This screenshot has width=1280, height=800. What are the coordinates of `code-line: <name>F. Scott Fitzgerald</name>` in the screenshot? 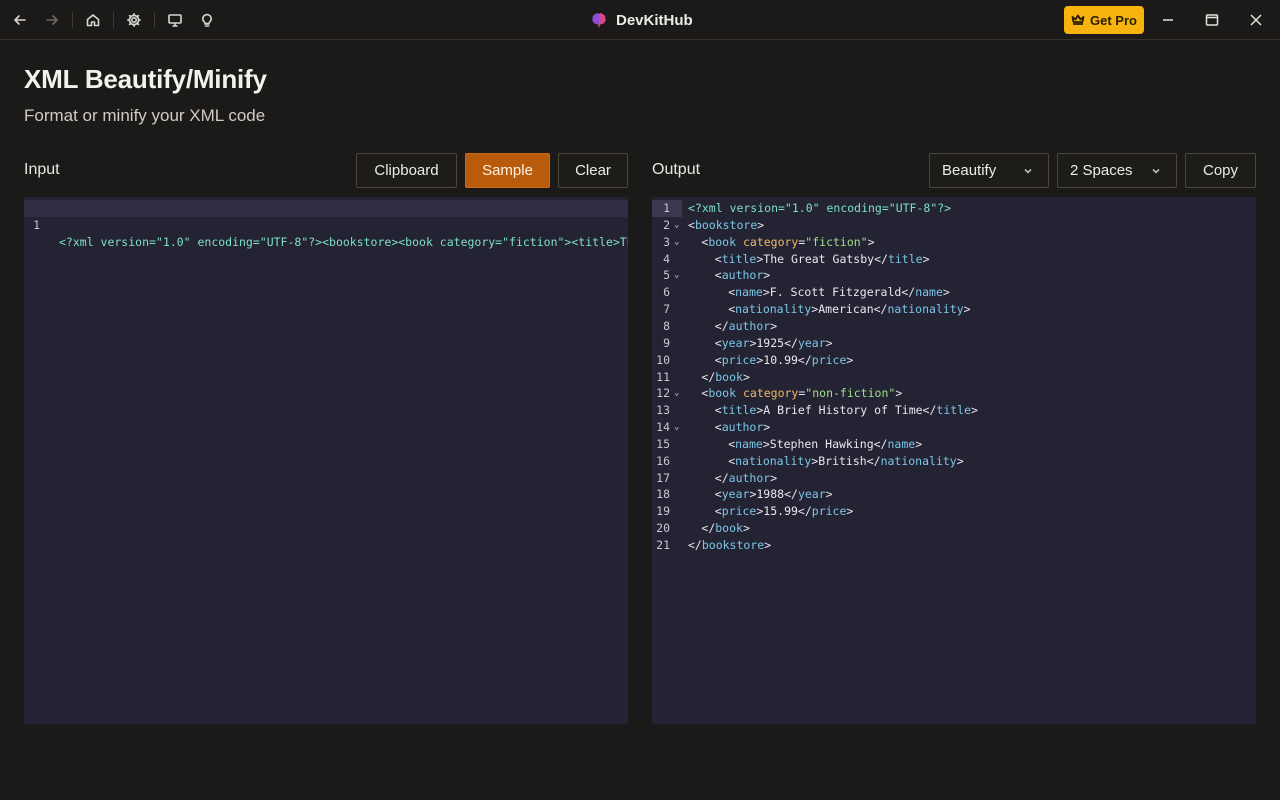 It's located at (839, 292).